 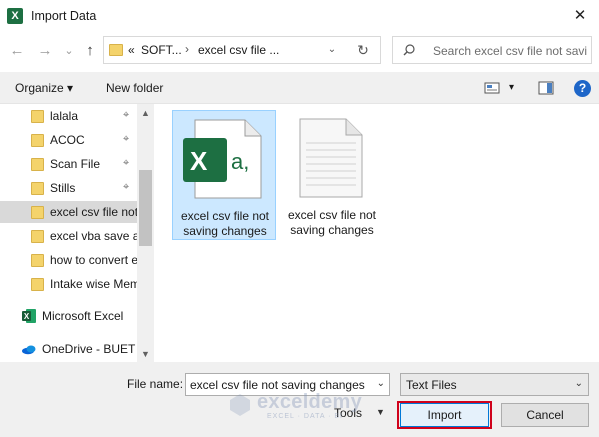 I want to click on window-title: Import Data, so click(x=64, y=16).